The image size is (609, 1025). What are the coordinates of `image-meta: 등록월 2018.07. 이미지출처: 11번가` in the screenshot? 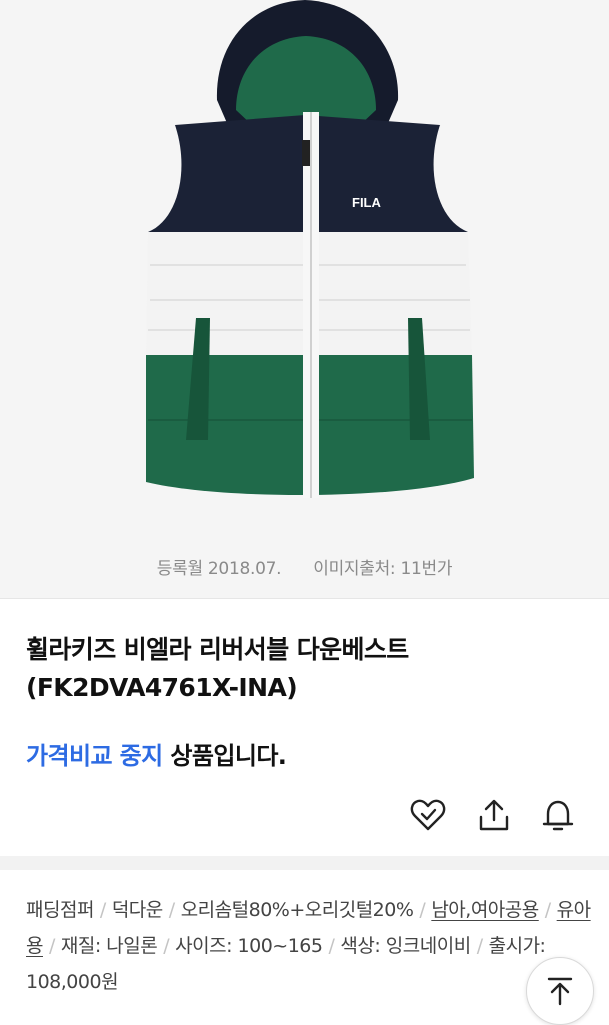 It's located at (304, 566).